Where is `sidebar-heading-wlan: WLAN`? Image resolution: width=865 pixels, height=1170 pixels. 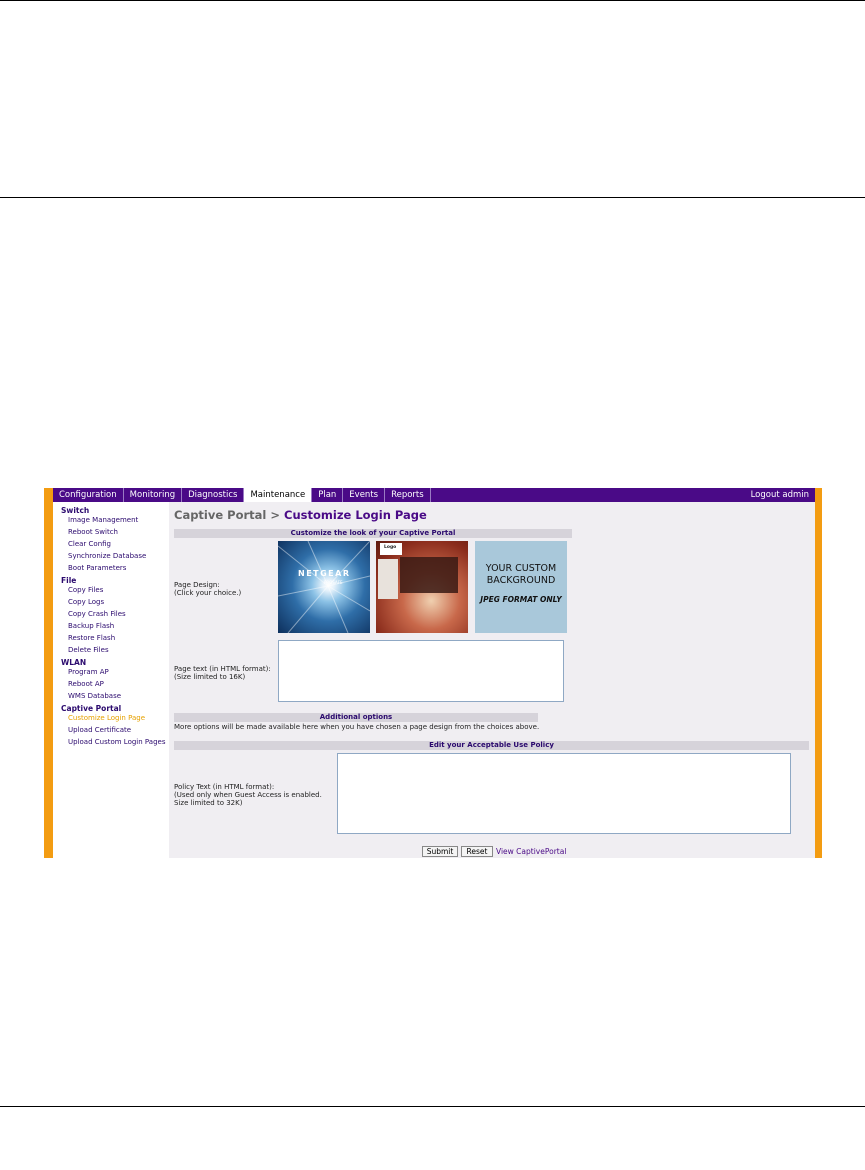 sidebar-heading-wlan: WLAN is located at coordinates (74, 662).